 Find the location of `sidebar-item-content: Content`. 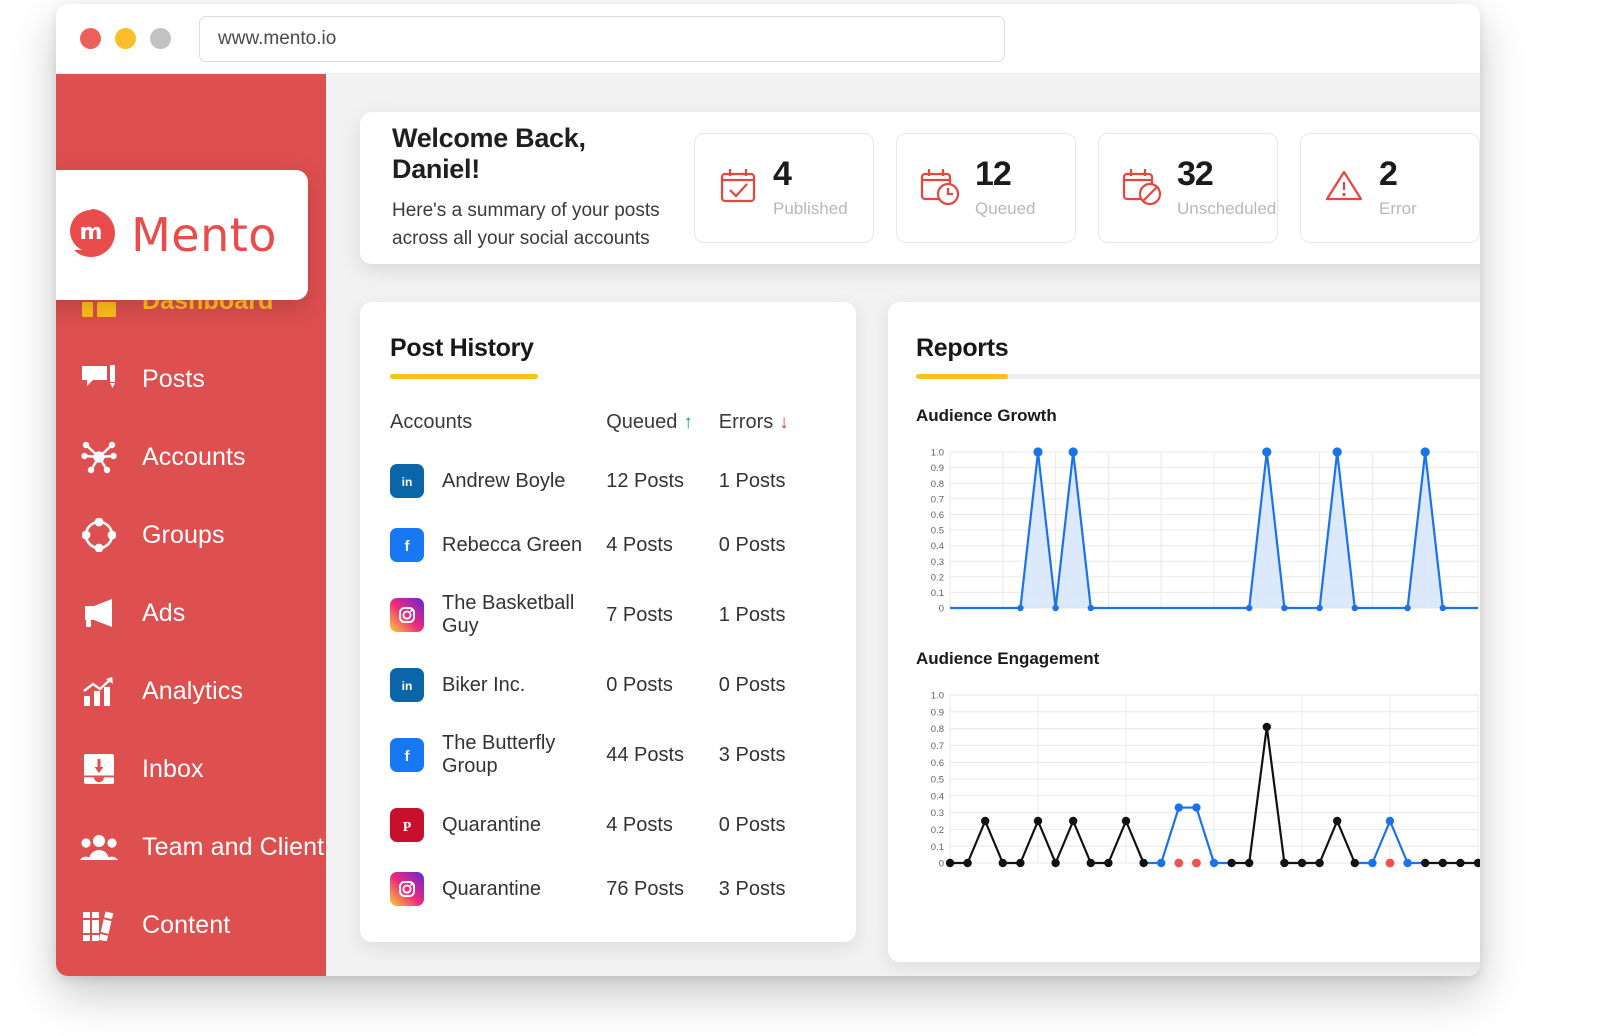

sidebar-item-content: Content is located at coordinates (191, 925).